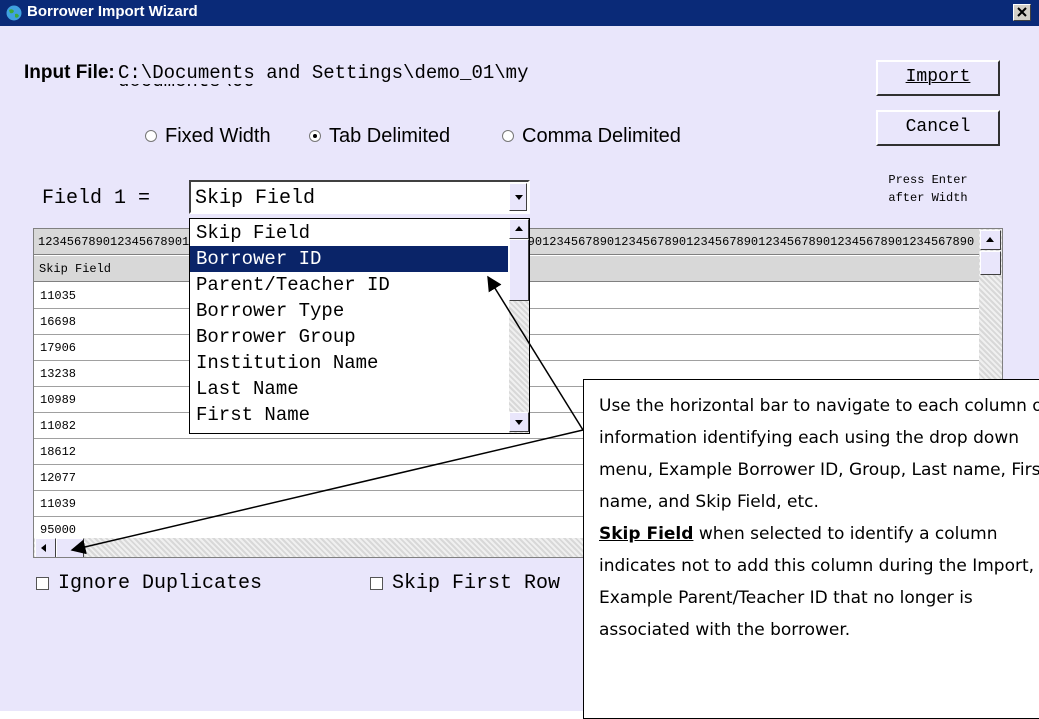 The image size is (1039, 719). Describe the element at coordinates (535, 353) in the screenshot. I see `arrow-to-dropdown` at that location.